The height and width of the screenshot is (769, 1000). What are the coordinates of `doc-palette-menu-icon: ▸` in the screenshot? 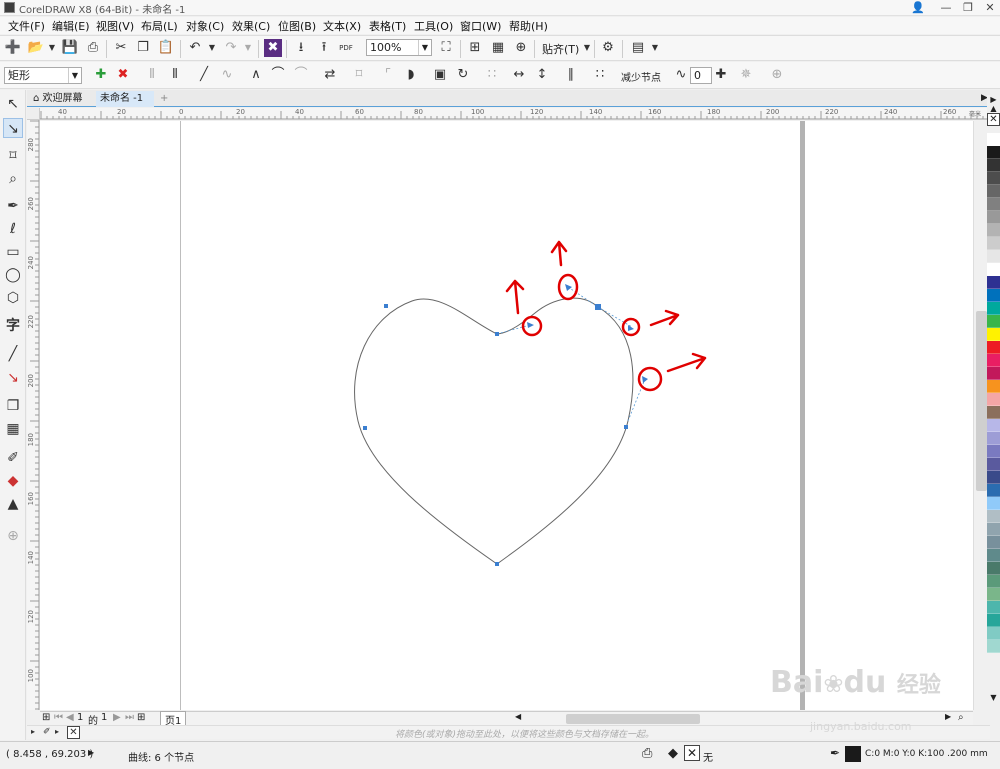 It's located at (57, 731).